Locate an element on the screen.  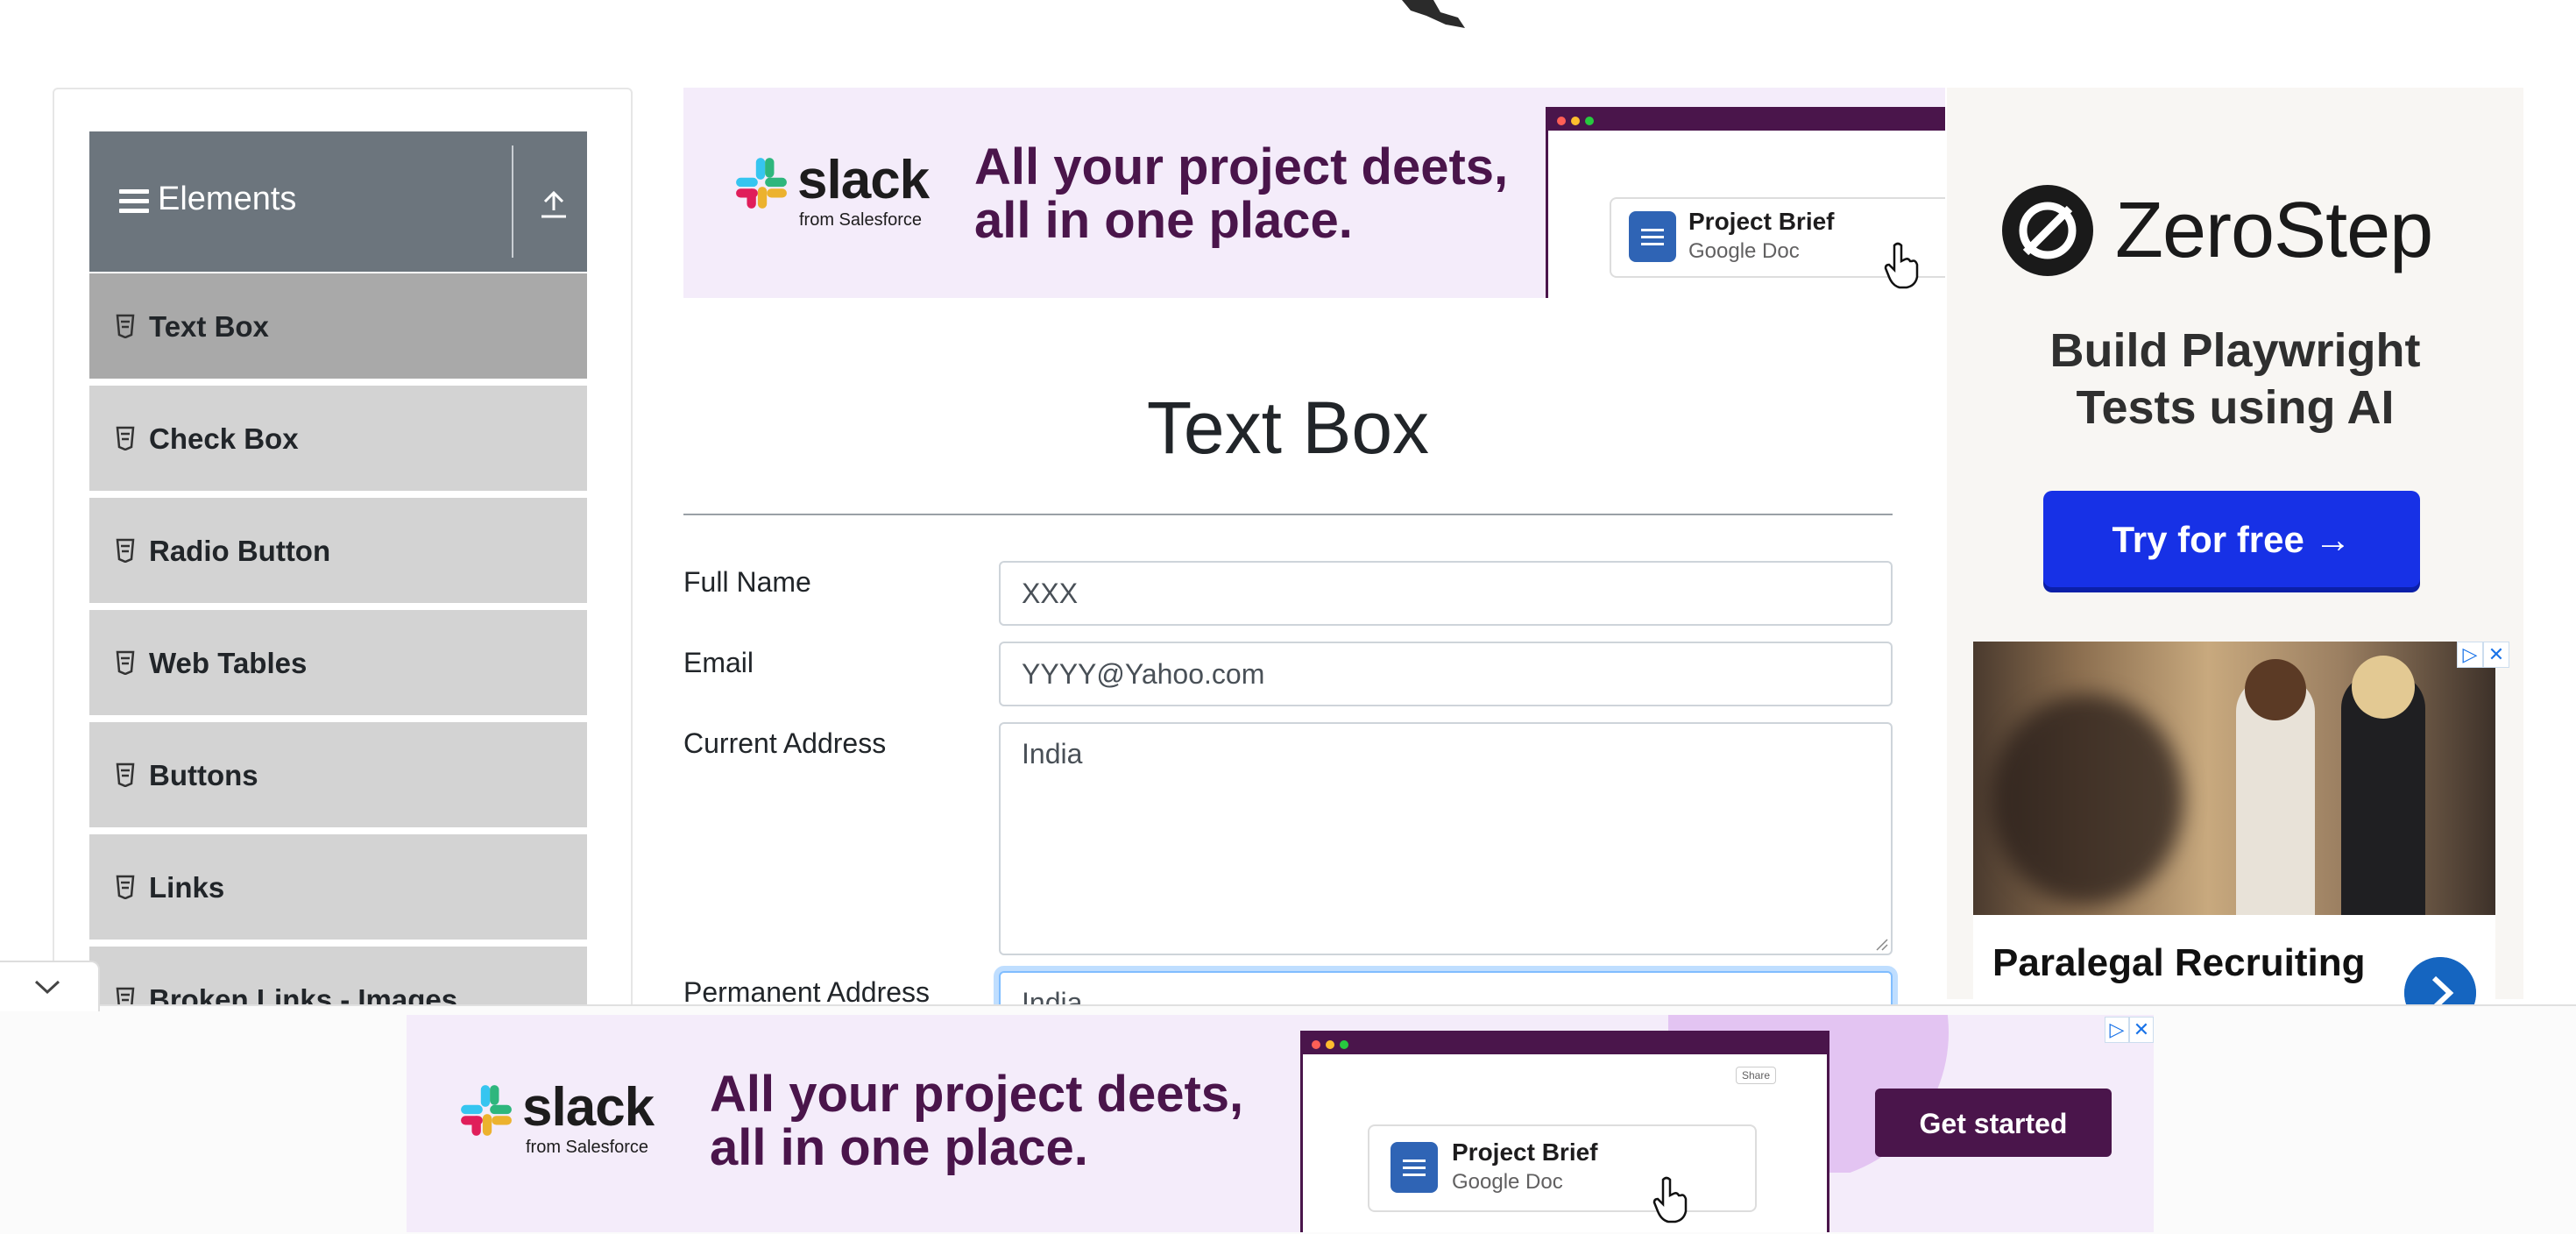
sidebar-item-web-tables: Web Tables is located at coordinates (338, 664).